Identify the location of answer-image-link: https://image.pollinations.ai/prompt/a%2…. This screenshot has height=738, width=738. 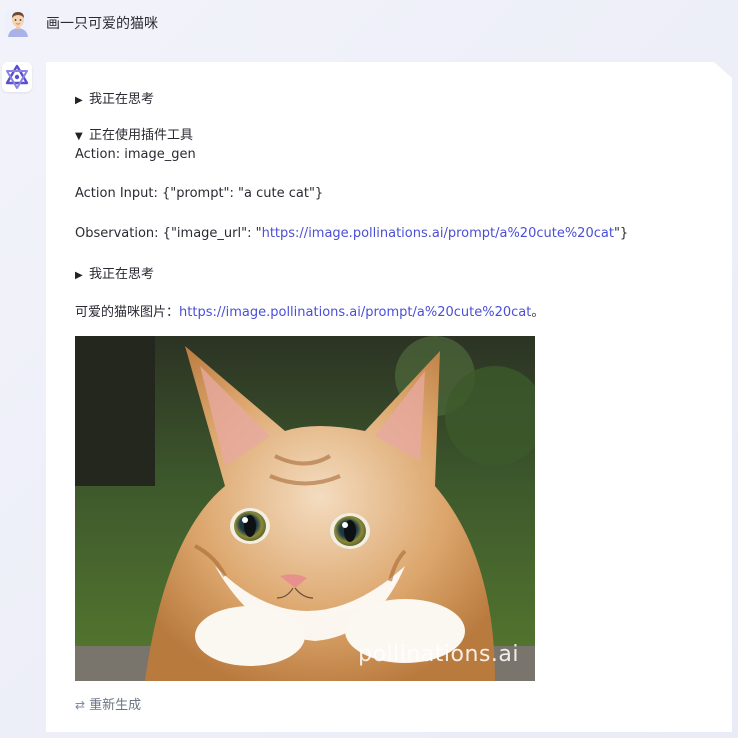
(355, 312).